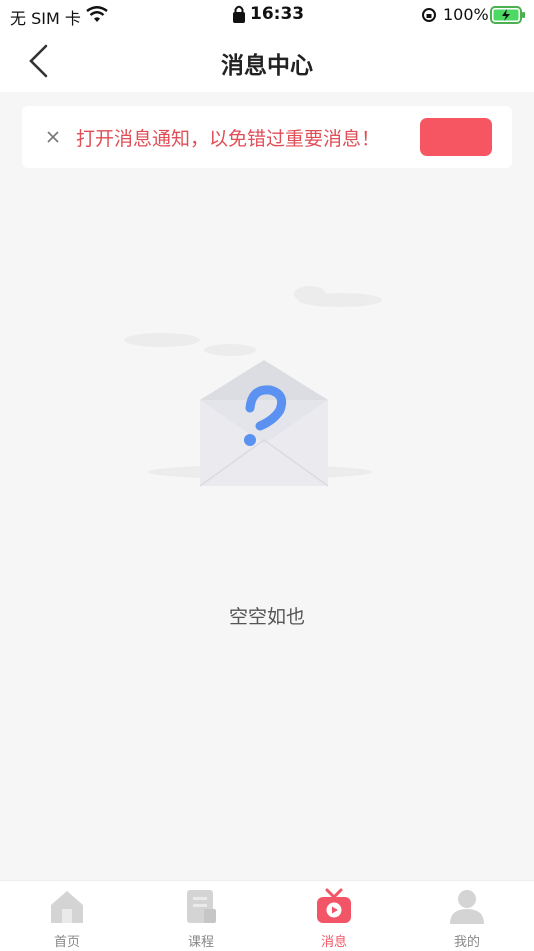  I want to click on notification-prompt-text: 打开消息通知，以免错过重要消息！, so click(228, 139).